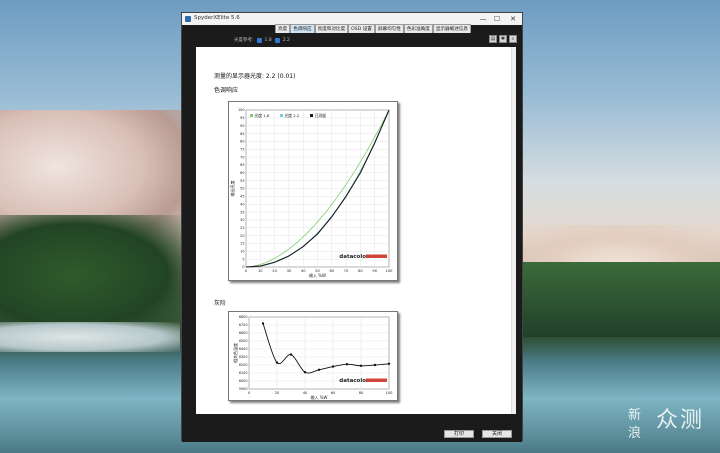 The height and width of the screenshot is (453, 720). Describe the element at coordinates (243, 349) in the screenshot. I see `y-tick-label: 6400` at that location.